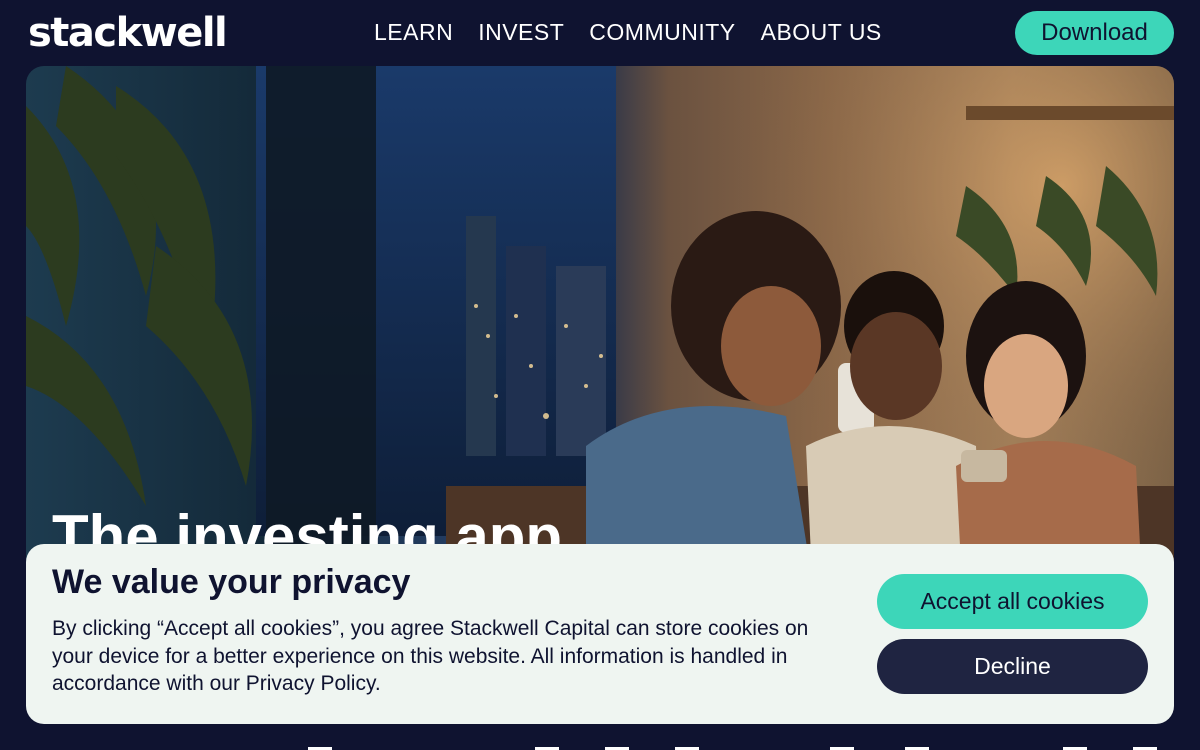  I want to click on plant-left, so click(139, 286).